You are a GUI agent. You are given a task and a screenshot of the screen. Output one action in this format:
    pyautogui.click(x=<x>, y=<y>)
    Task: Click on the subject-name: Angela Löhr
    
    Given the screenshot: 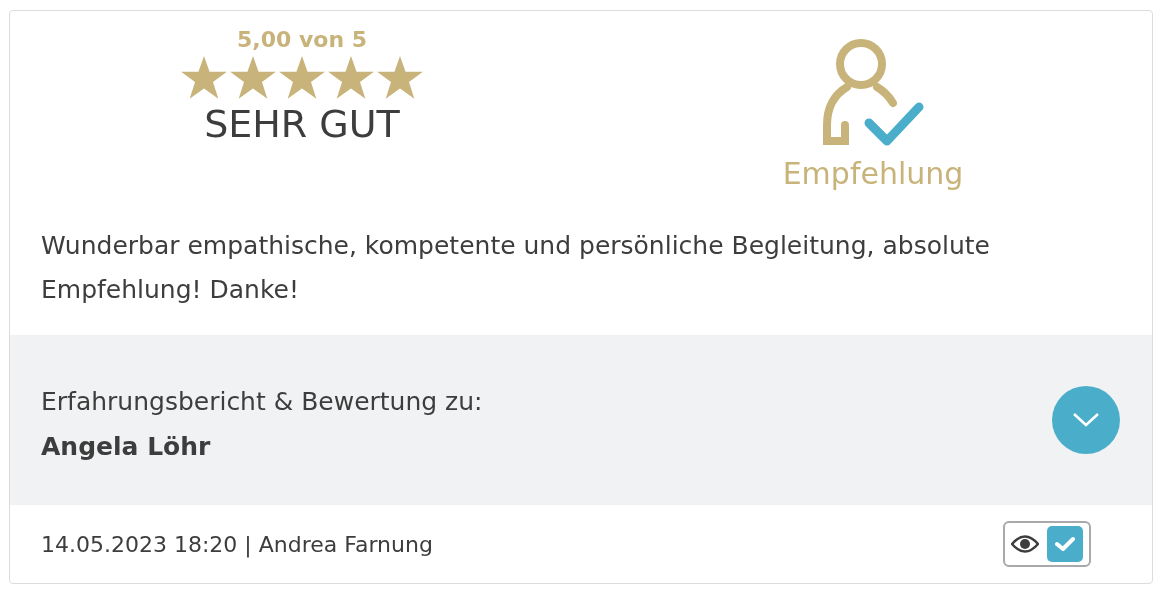 What is the action you would take?
    pyautogui.click(x=126, y=447)
    